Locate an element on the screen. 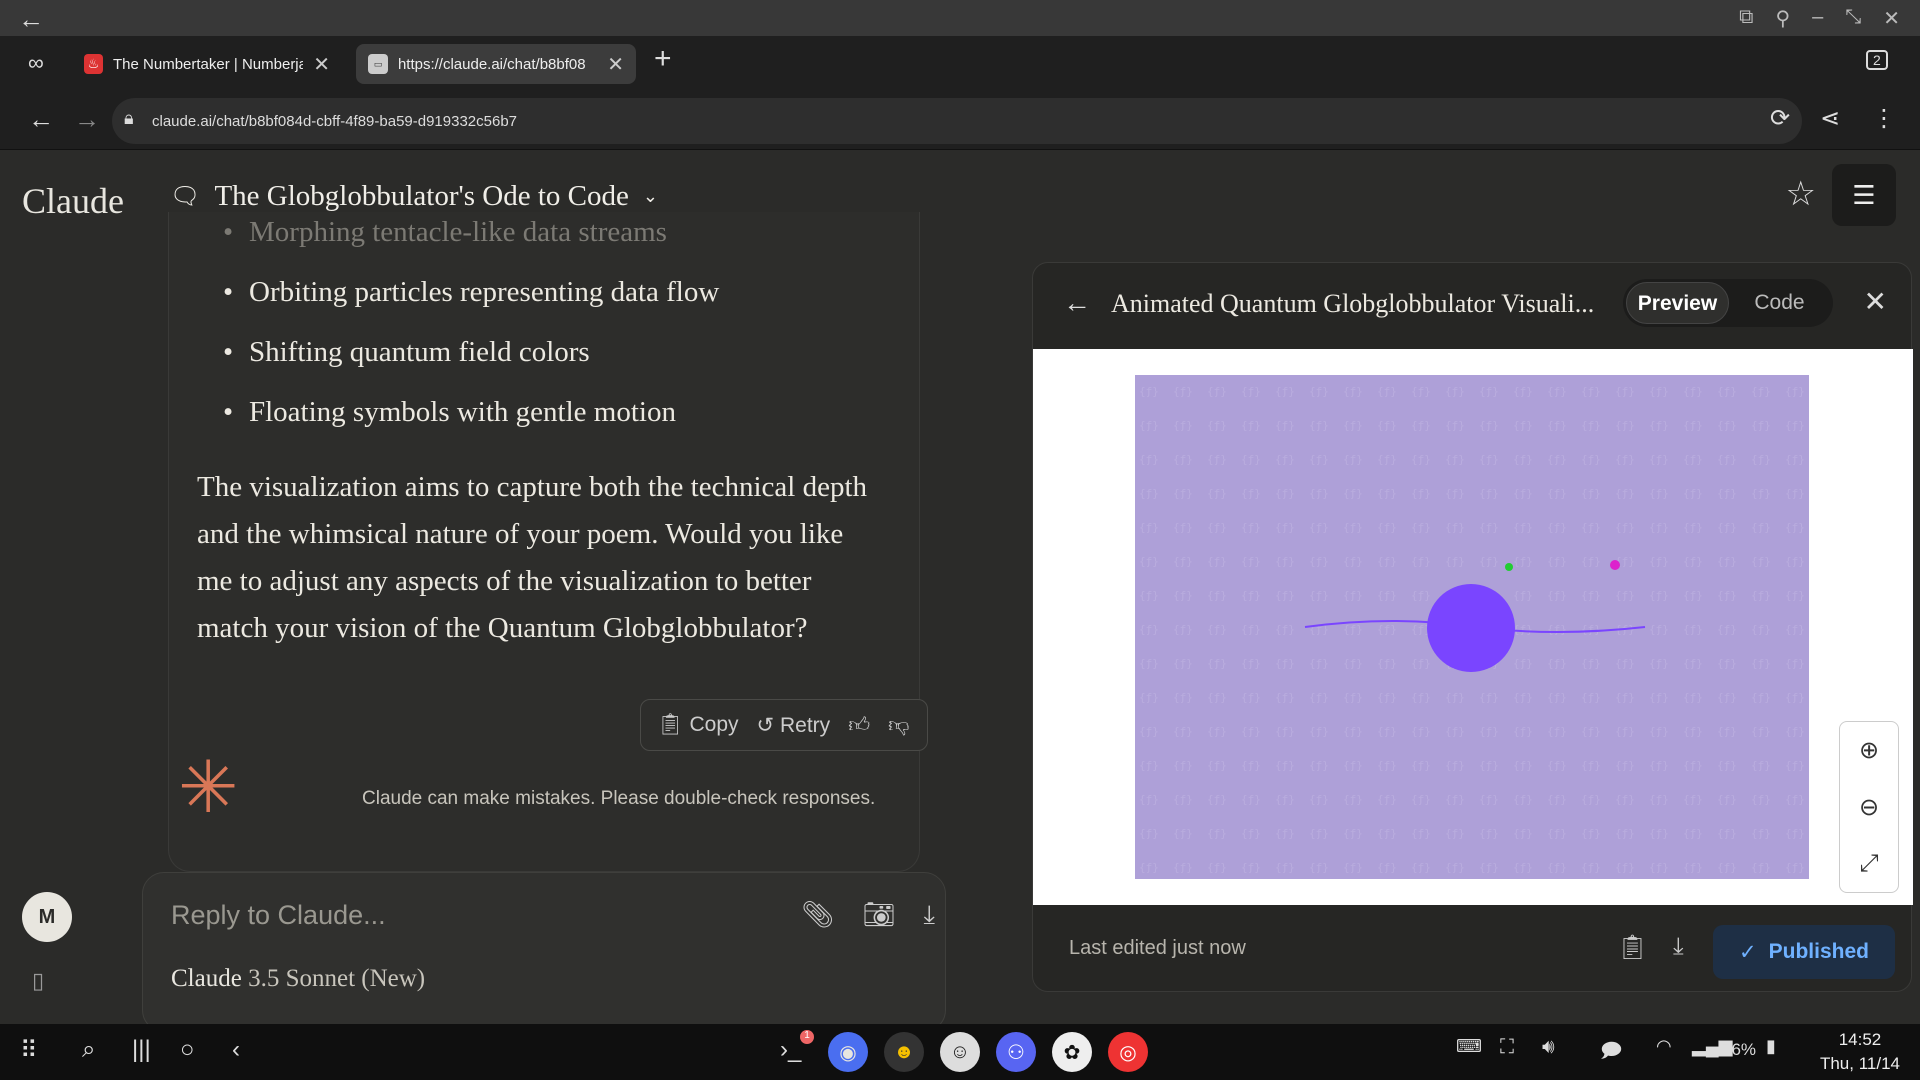 This screenshot has width=1920, height=1080. chat-settings-button: ☰ is located at coordinates (1864, 195).